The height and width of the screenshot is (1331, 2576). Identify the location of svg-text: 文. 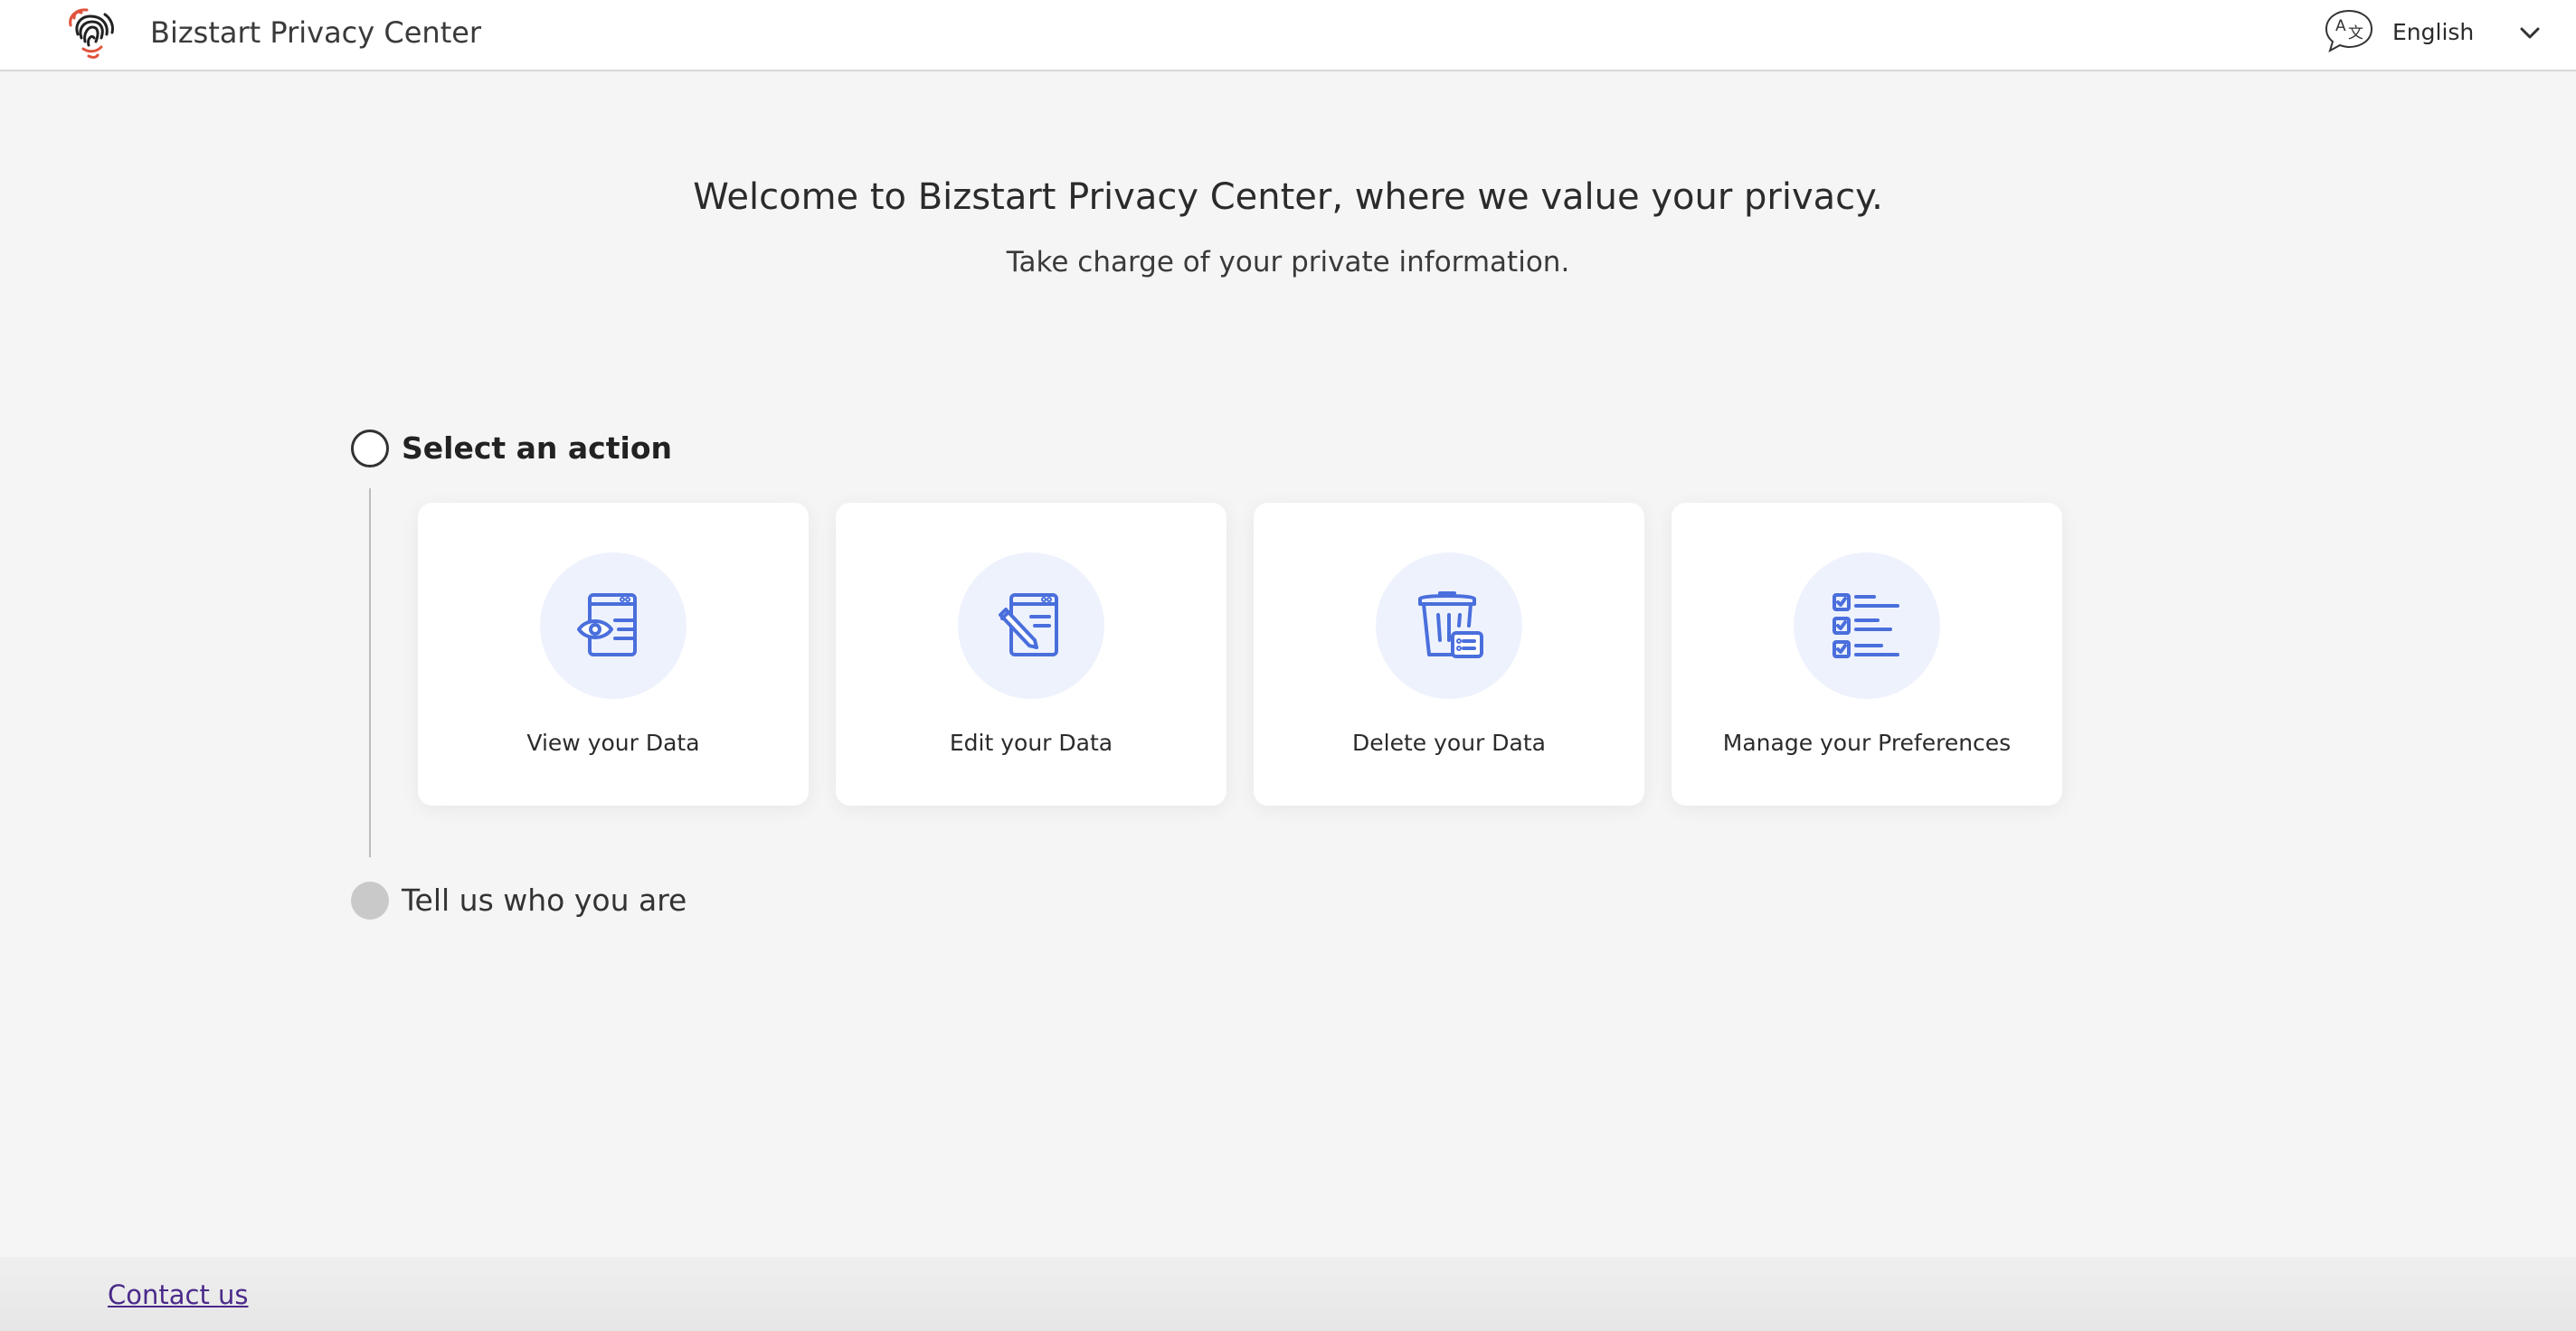
(2355, 33).